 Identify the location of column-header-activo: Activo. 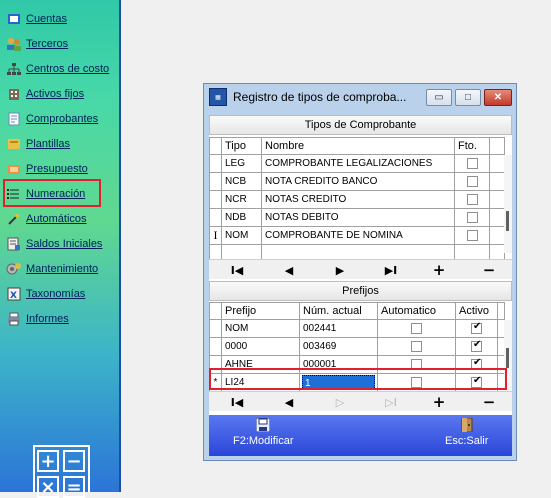
(476, 311).